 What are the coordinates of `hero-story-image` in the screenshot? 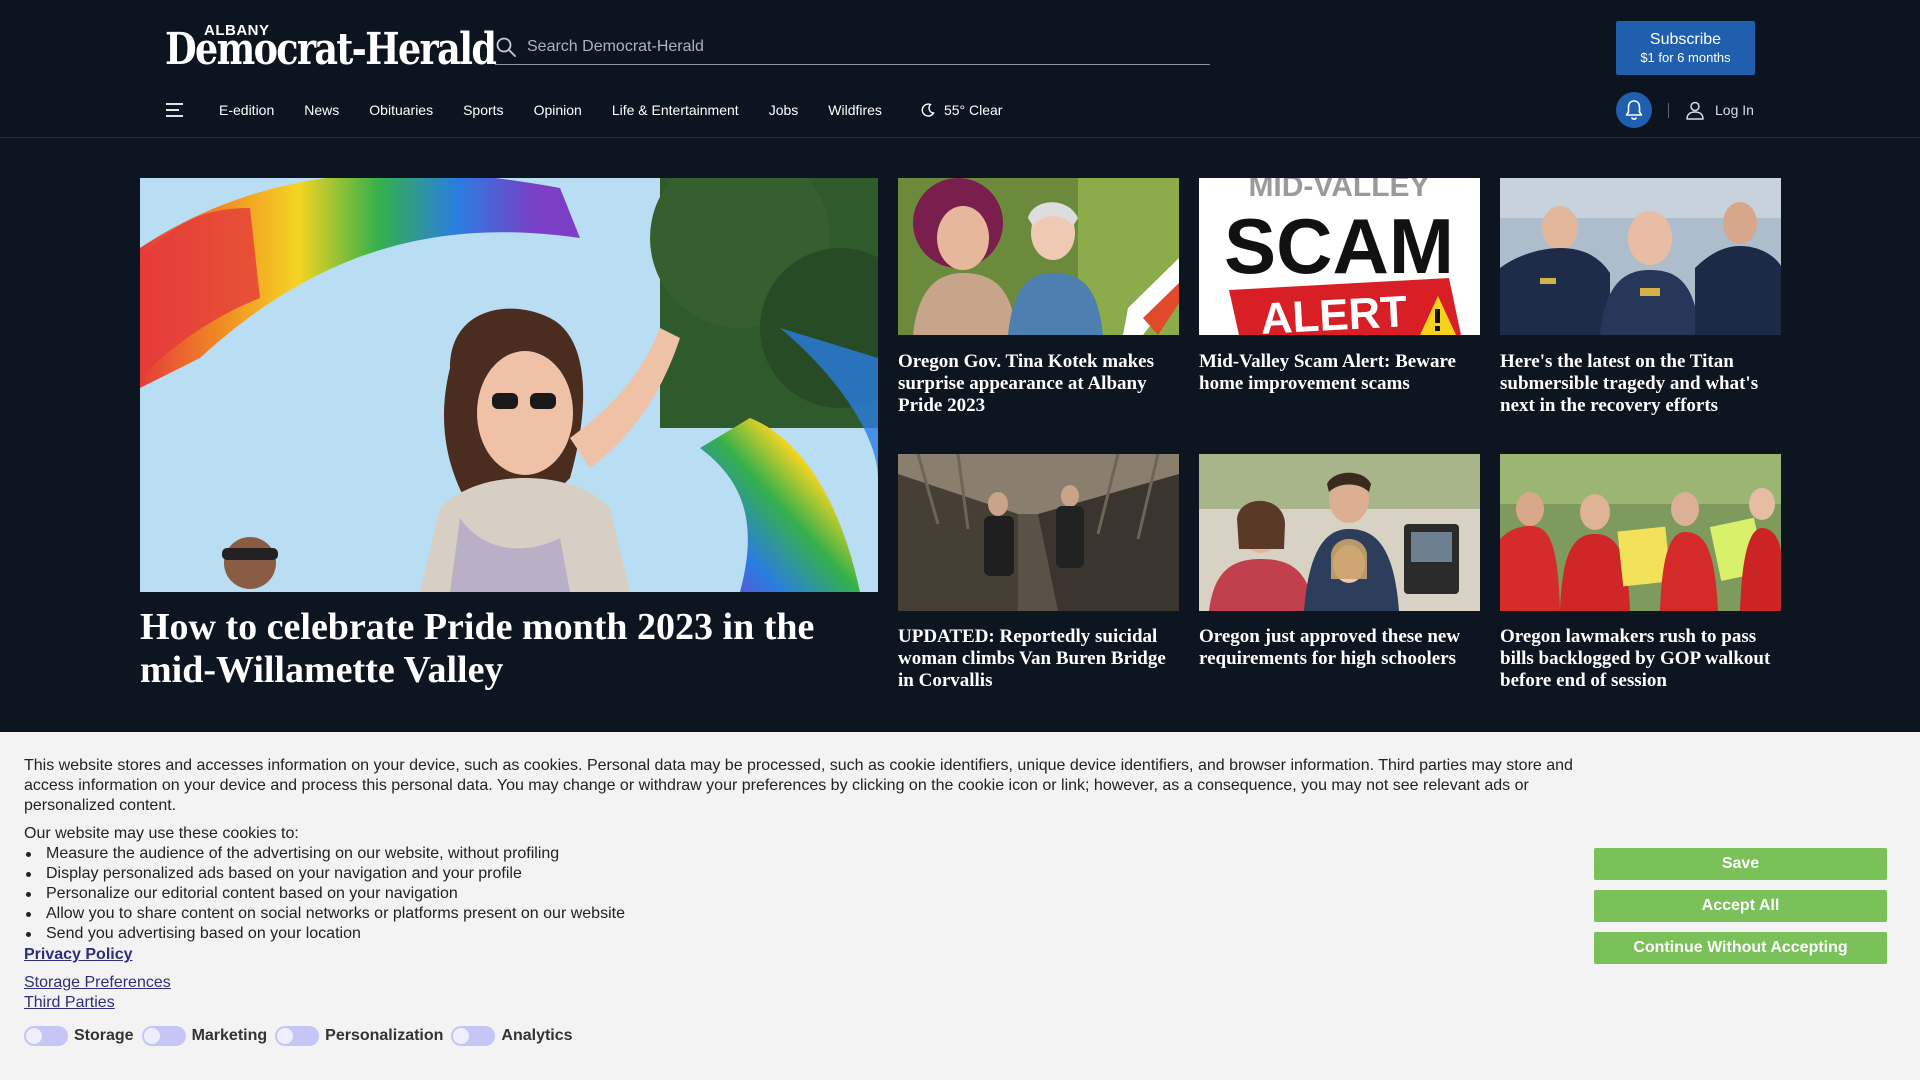 It's located at (509, 385).